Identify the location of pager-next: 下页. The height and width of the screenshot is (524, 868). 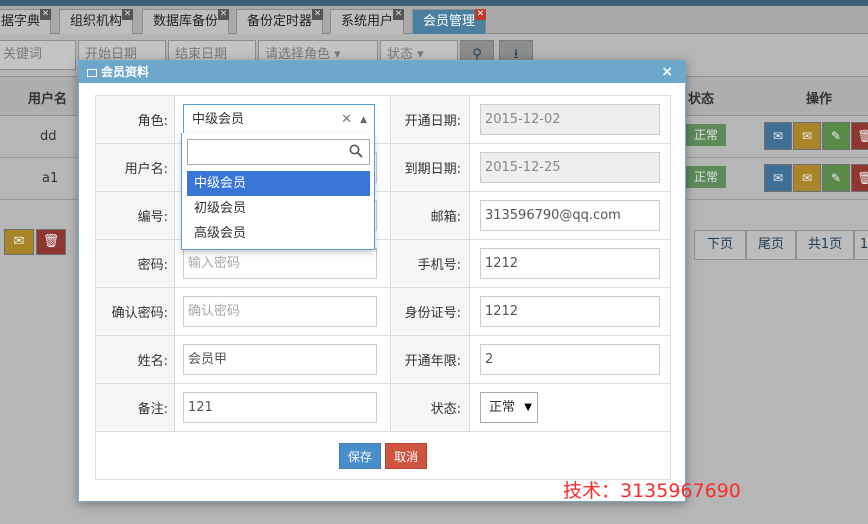
(720, 245).